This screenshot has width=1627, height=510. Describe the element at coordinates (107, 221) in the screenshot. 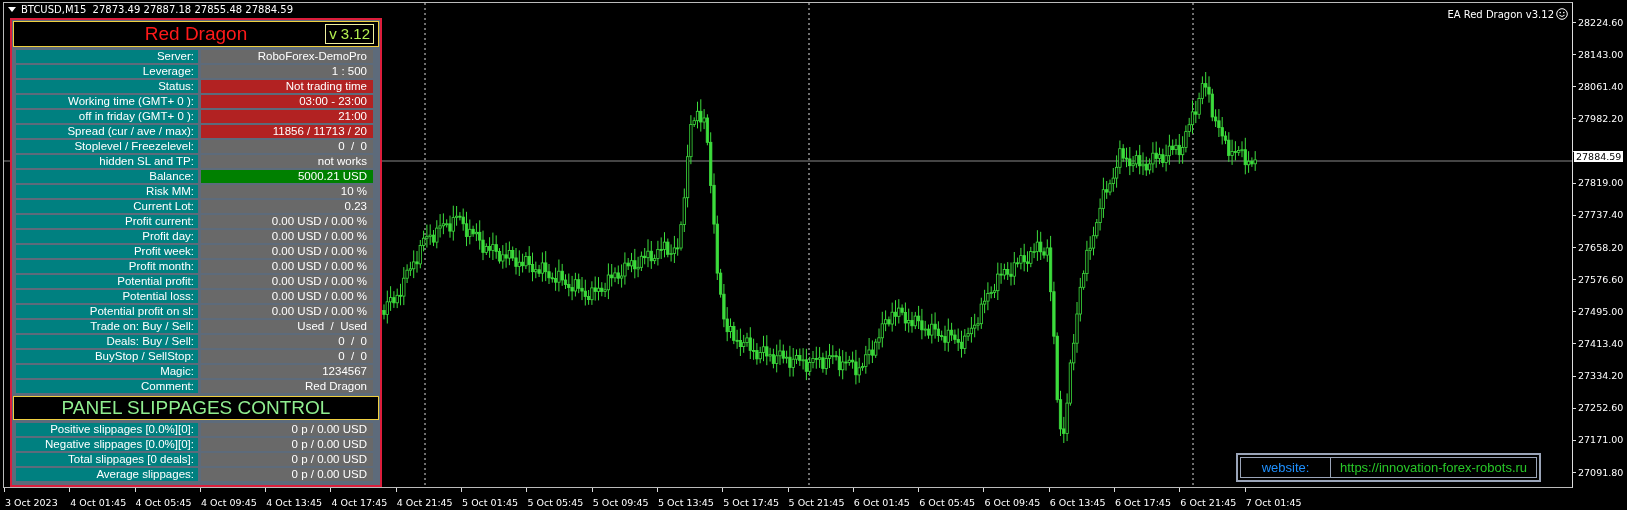

I see `field-label: Profit current:` at that location.